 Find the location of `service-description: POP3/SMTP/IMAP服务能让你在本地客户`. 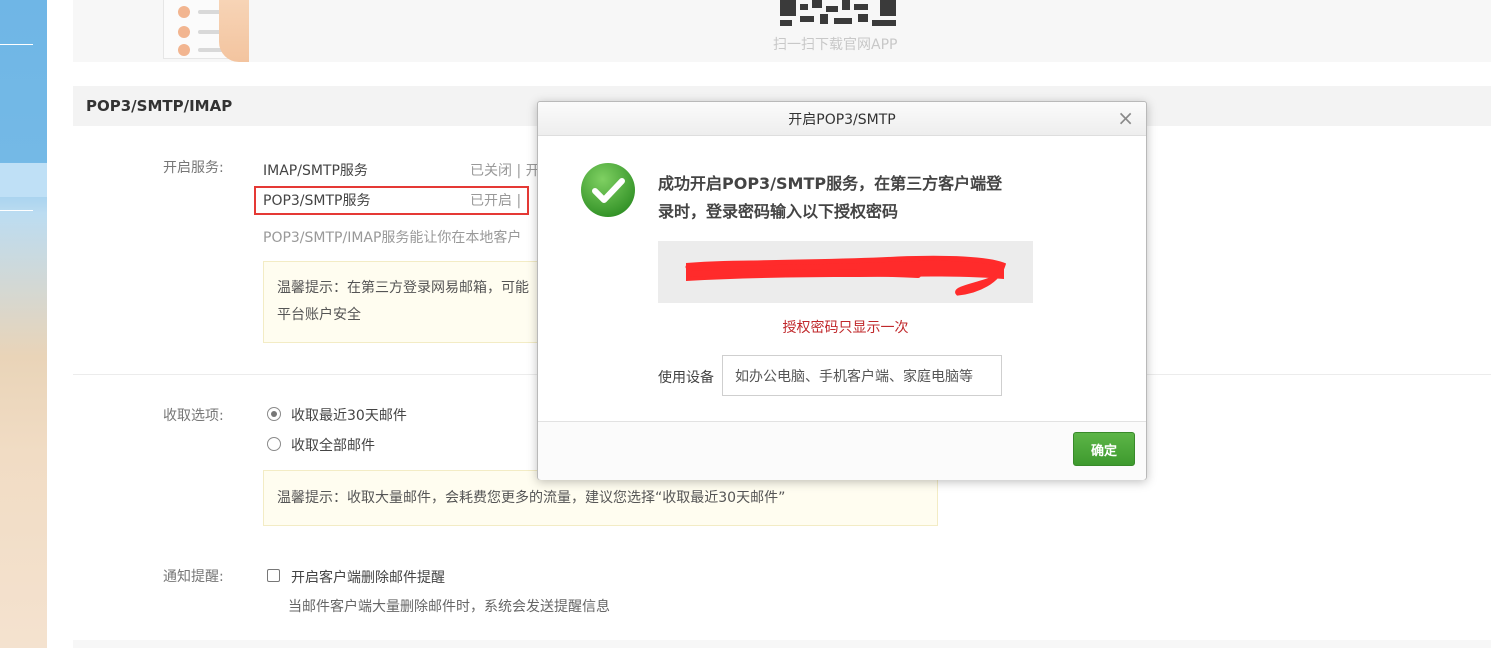

service-description: POP3/SMTP/IMAP服务能让你在本地客户 is located at coordinates (392, 238).